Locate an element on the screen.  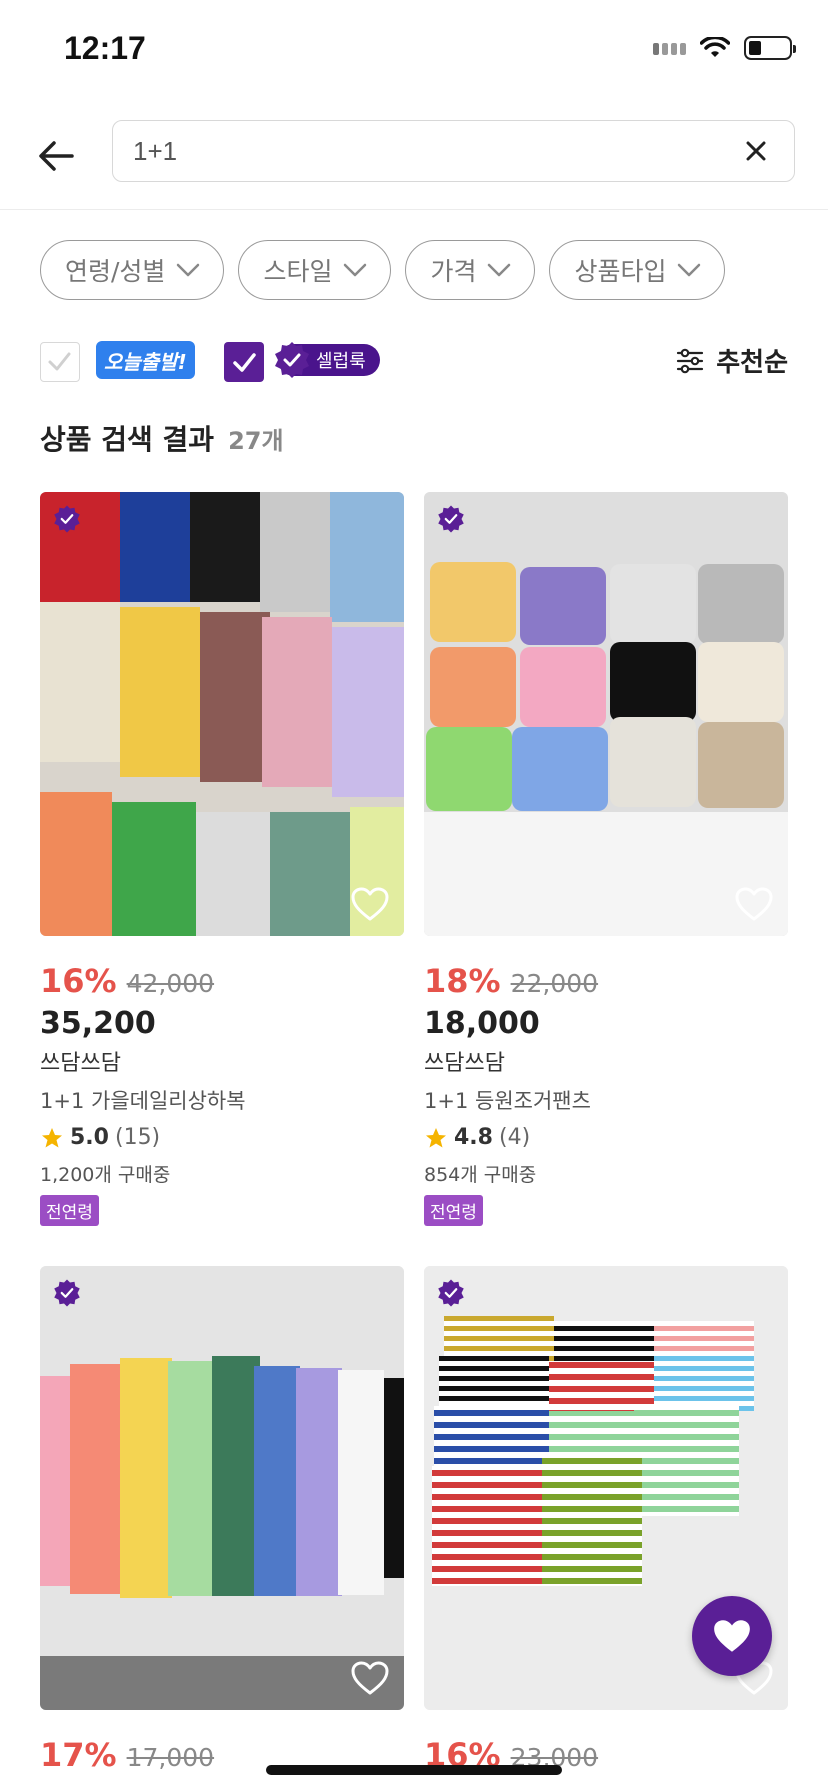
battery-icon is located at coordinates (770, 48).